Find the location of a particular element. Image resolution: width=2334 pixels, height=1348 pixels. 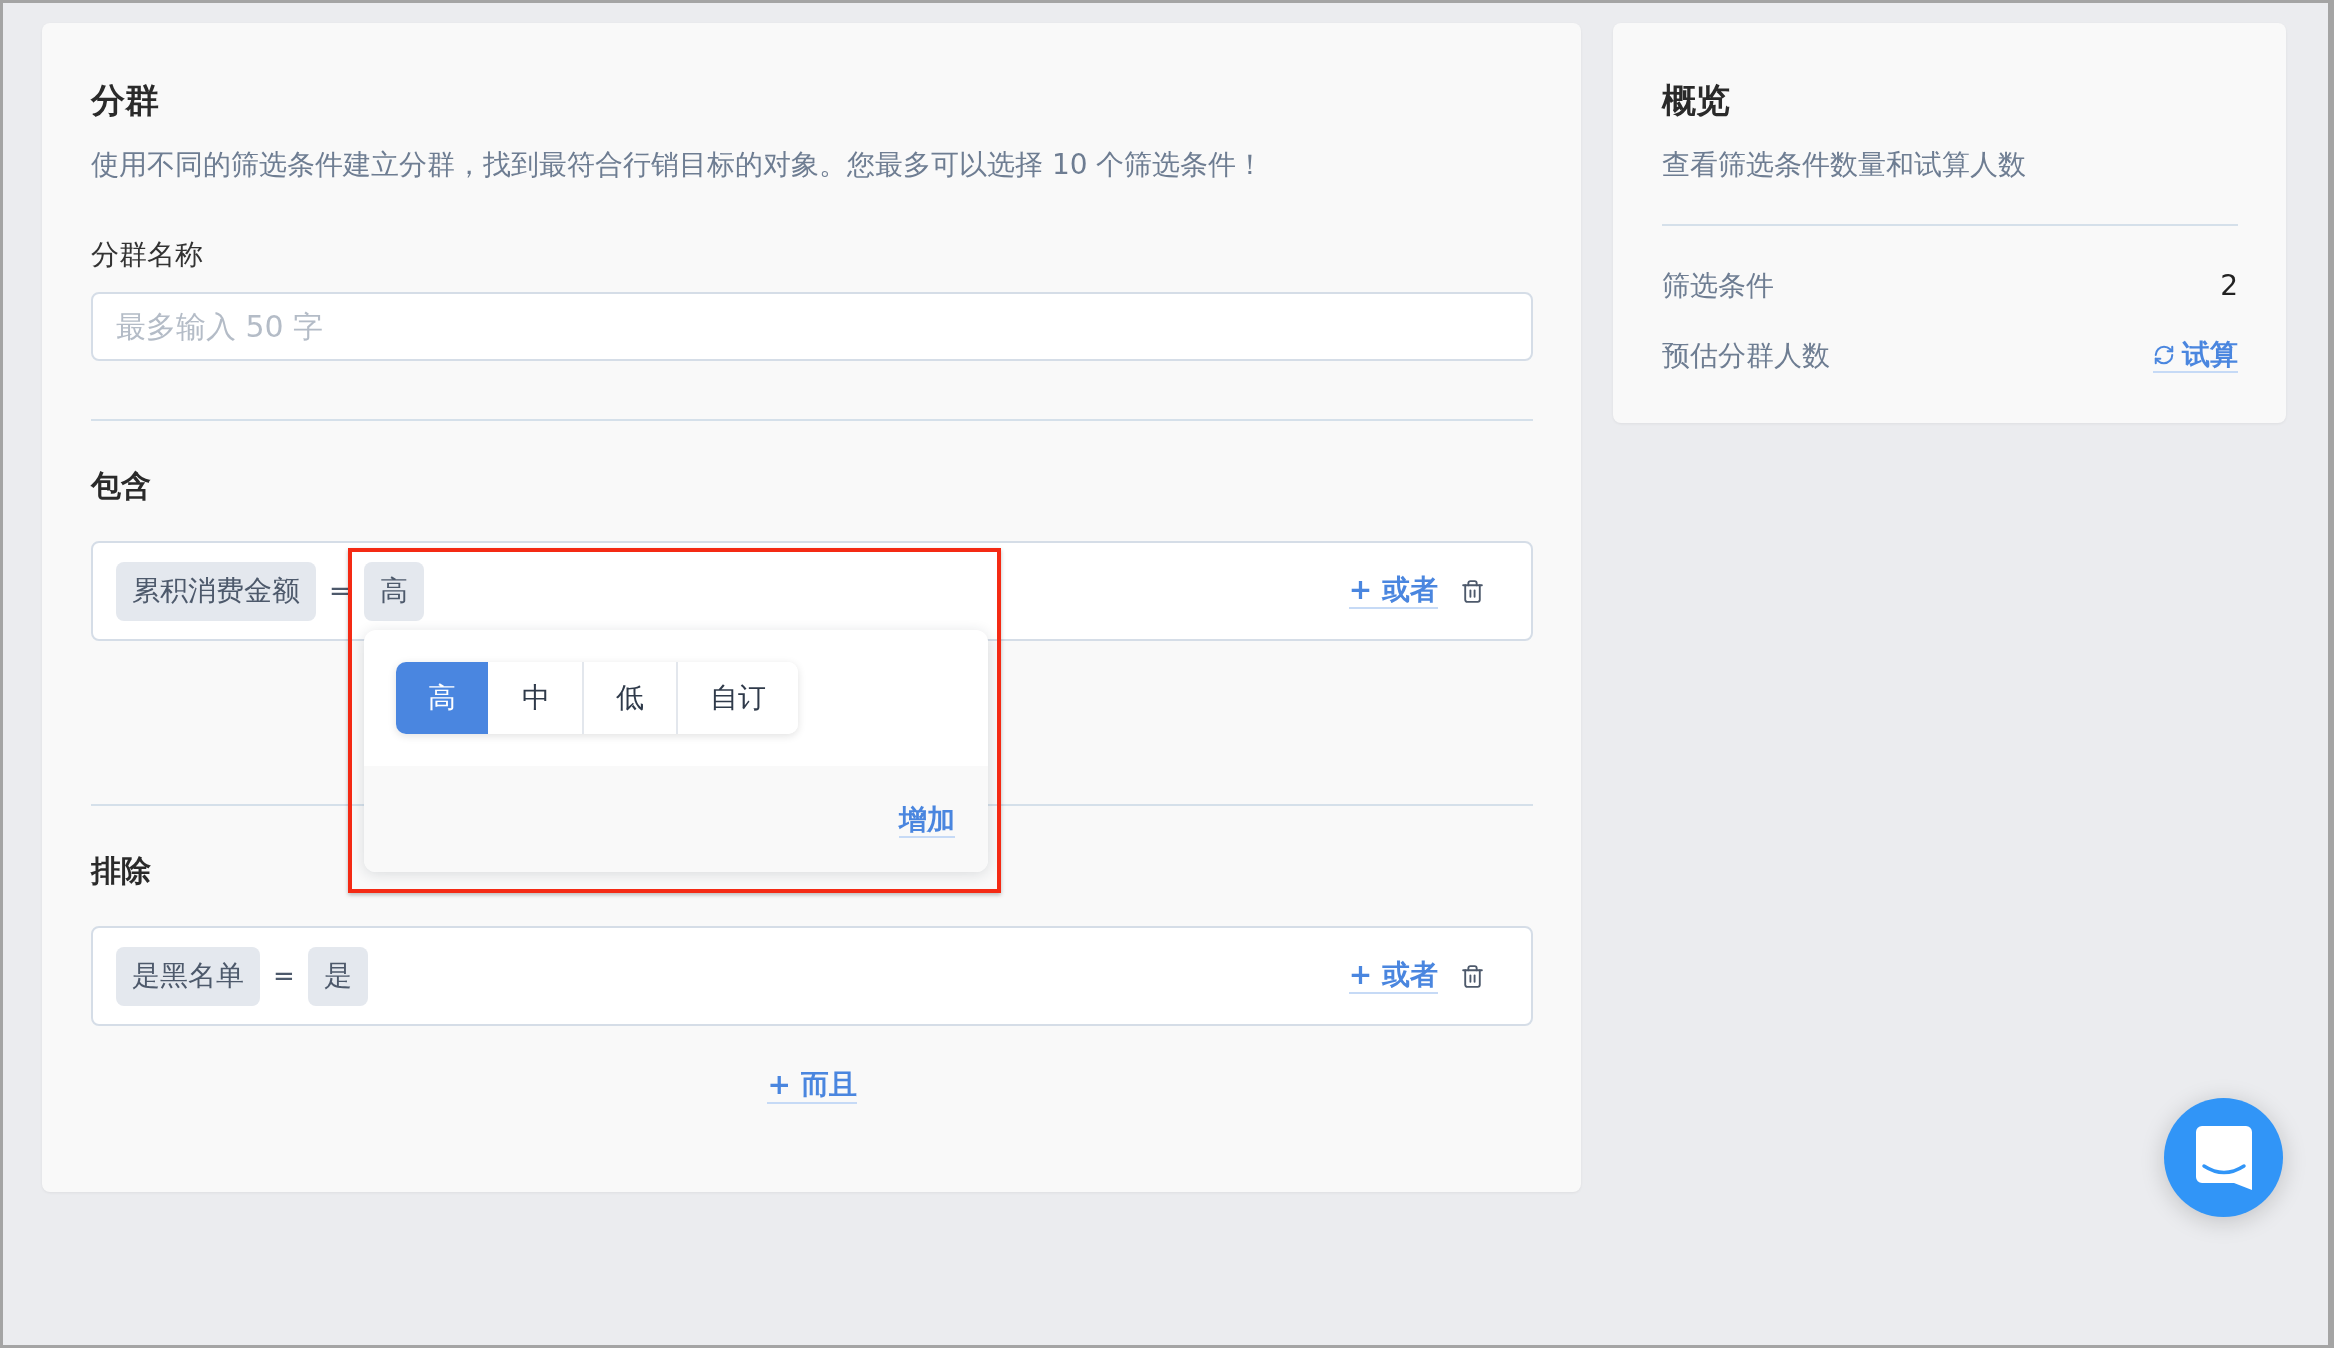

refresh-icon is located at coordinates (2164, 354).